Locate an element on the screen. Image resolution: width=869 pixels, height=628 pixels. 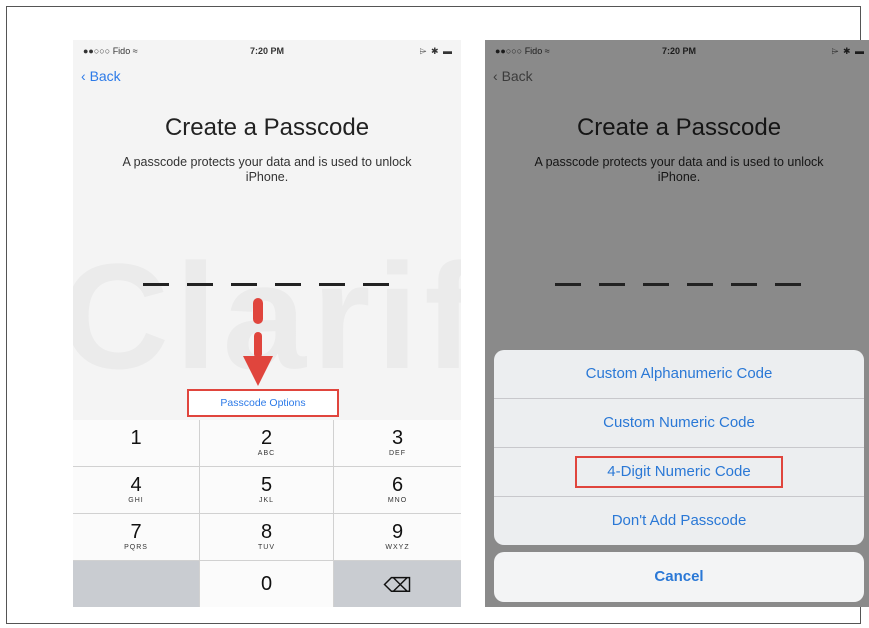
key-blank is located at coordinates (136, 584).